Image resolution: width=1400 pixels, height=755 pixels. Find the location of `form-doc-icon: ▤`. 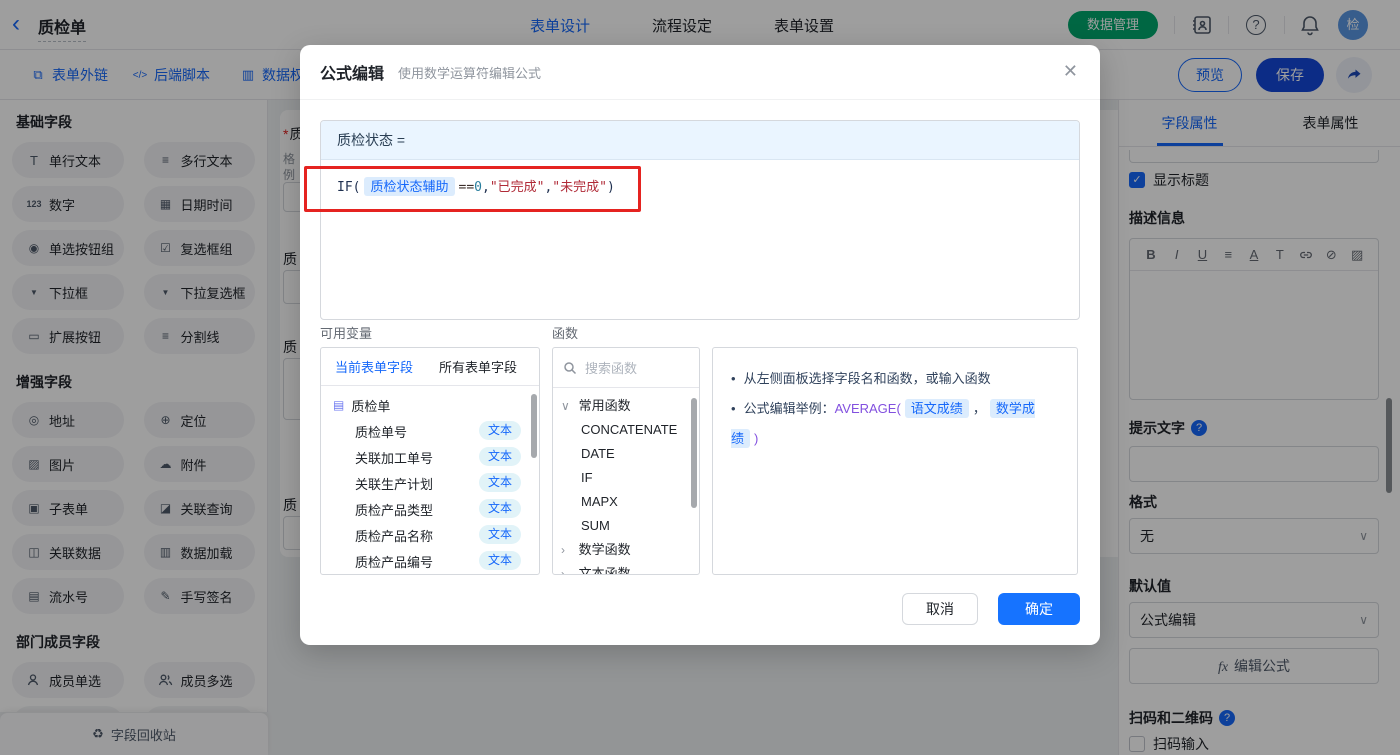

form-doc-icon: ▤ is located at coordinates (339, 405).